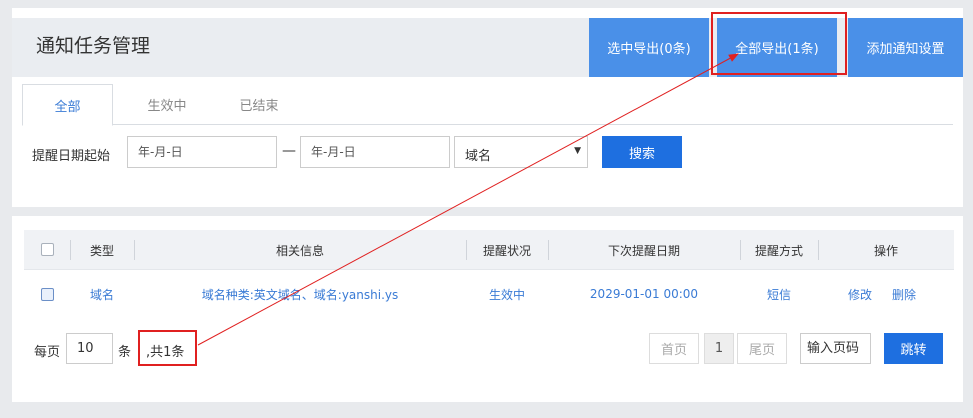 The image size is (973, 418). Describe the element at coordinates (167, 104) in the screenshot. I see `tab-active: 生效中` at that location.